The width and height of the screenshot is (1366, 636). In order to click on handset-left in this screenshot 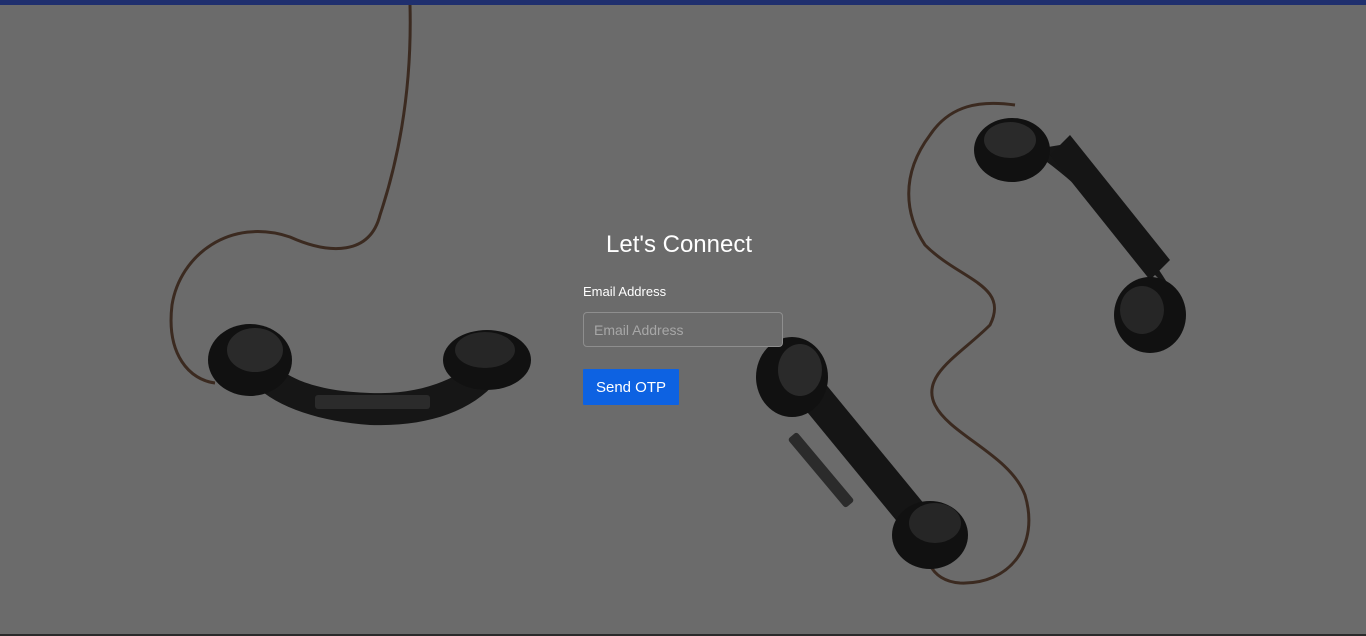, I will do `click(369, 375)`.